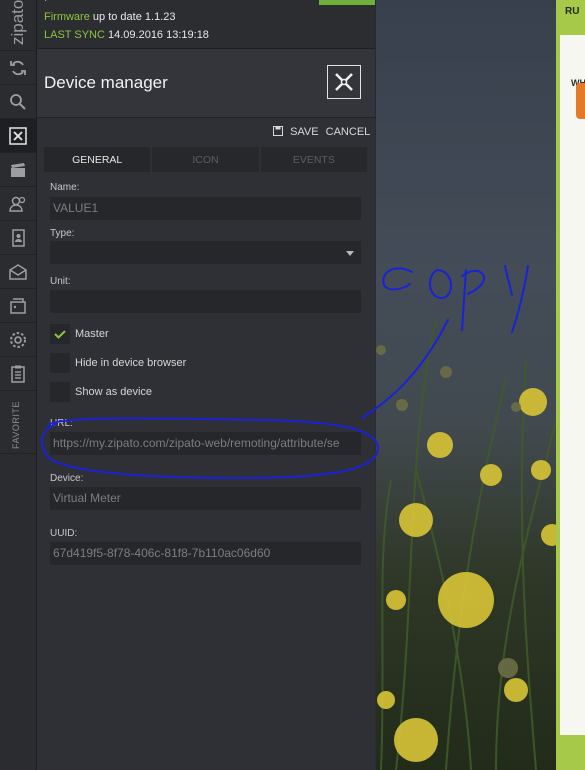 The height and width of the screenshot is (770, 585). Describe the element at coordinates (440, 284) in the screenshot. I see `annotation-letter-o` at that location.